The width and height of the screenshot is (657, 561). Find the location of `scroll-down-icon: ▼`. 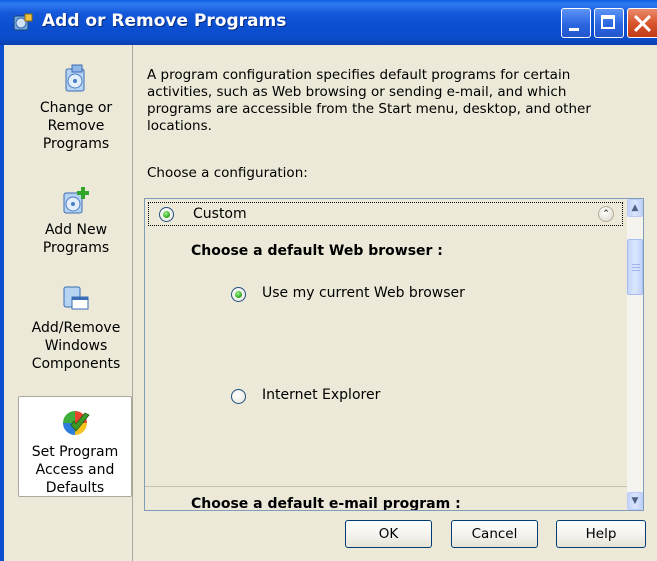

scroll-down-icon: ▼ is located at coordinates (635, 501).